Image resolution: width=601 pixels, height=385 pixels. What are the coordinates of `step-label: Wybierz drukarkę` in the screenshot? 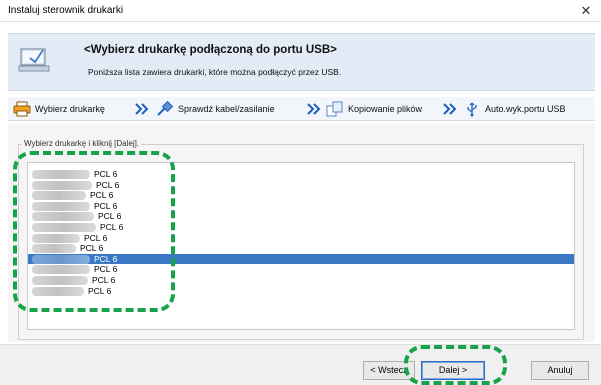 It's located at (70, 109).